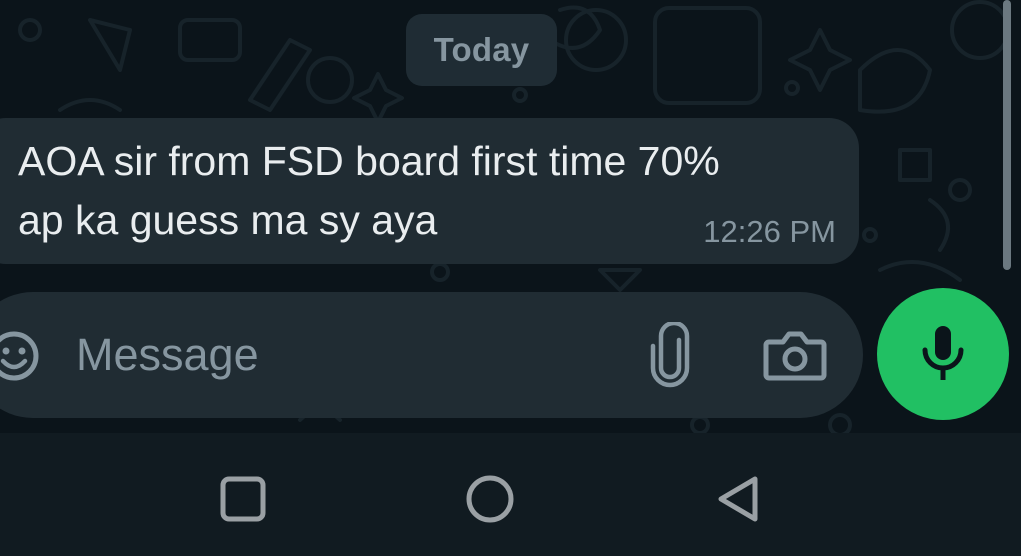 The height and width of the screenshot is (556, 1021). What do you see at coordinates (369, 161) in the screenshot?
I see `message-text-line-1: AOA sir from FSD board first time 70%` at bounding box center [369, 161].